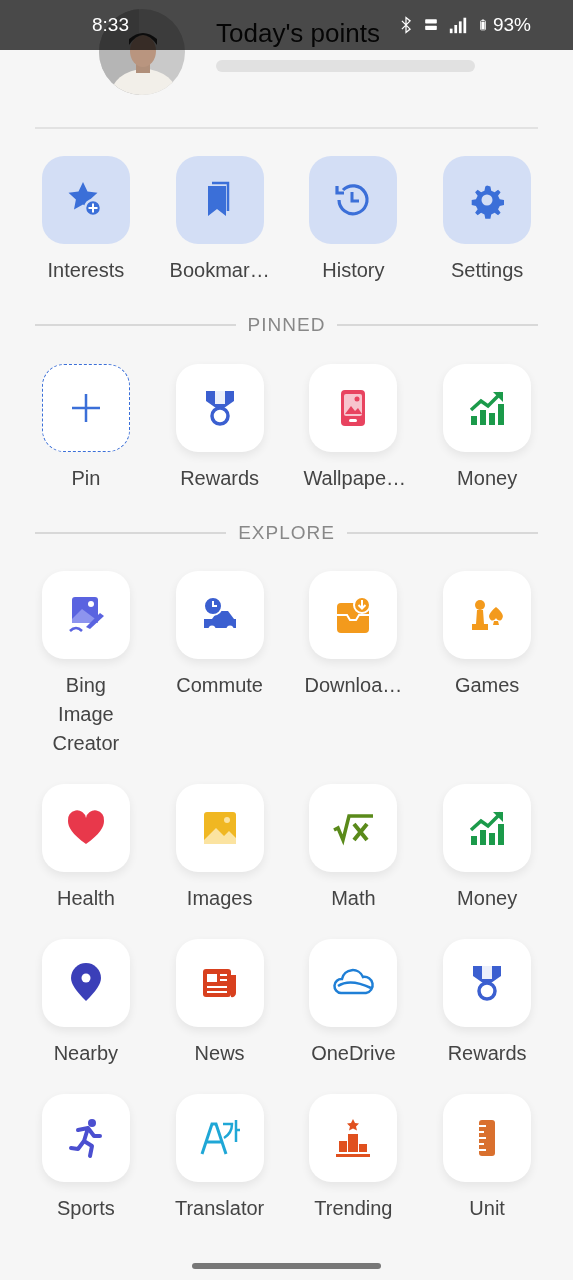 This screenshot has width=573, height=1280. Describe the element at coordinates (110, 25) in the screenshot. I see `status-time: 8:33` at that location.